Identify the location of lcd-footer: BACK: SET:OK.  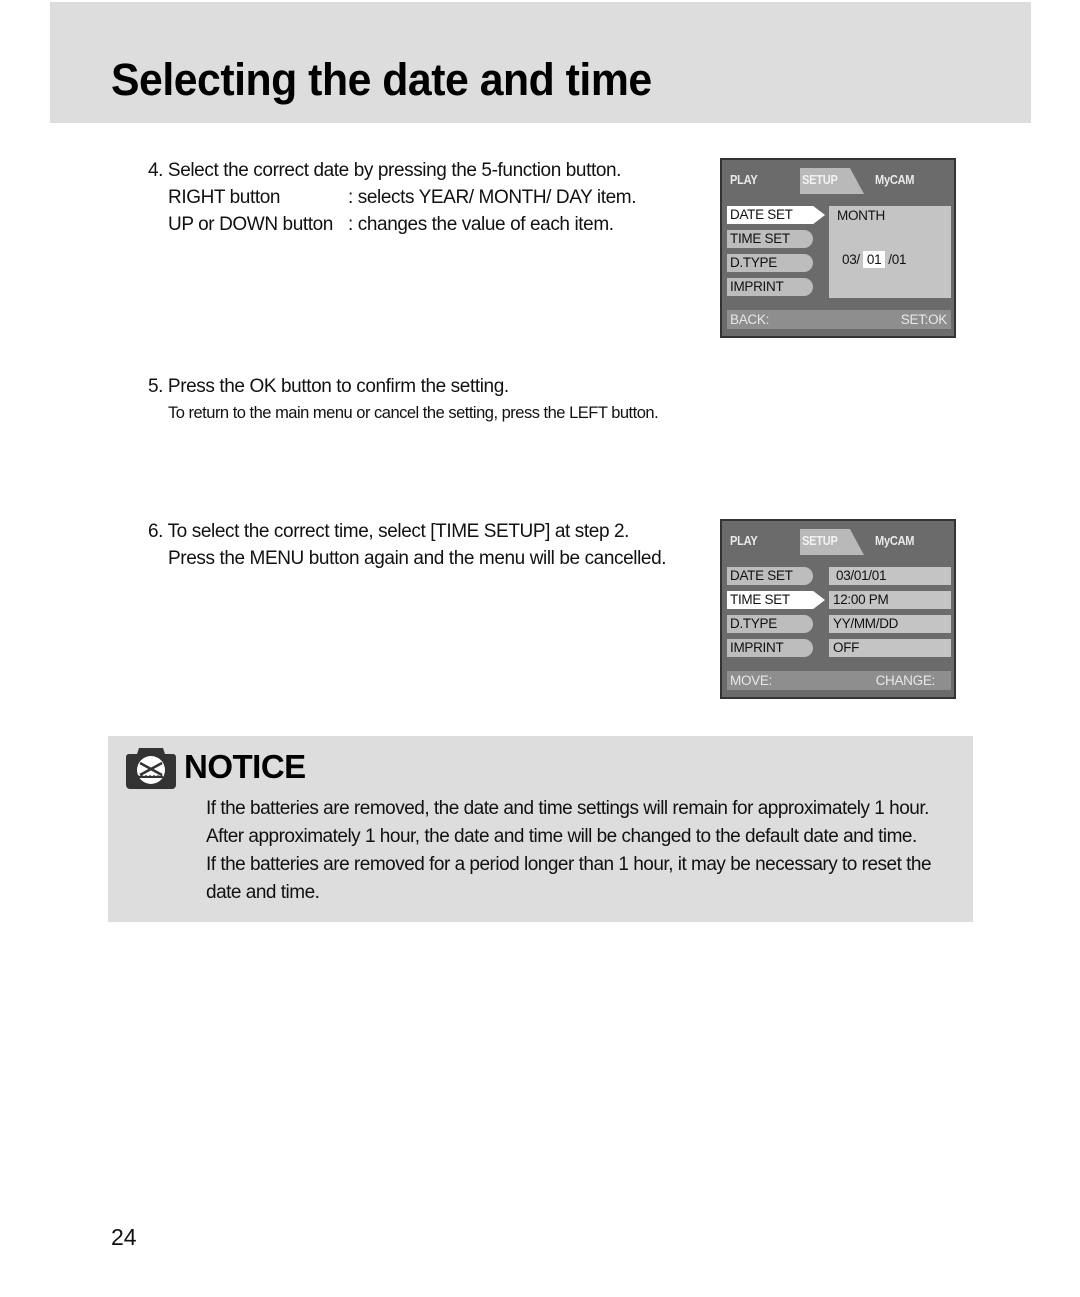
(839, 319).